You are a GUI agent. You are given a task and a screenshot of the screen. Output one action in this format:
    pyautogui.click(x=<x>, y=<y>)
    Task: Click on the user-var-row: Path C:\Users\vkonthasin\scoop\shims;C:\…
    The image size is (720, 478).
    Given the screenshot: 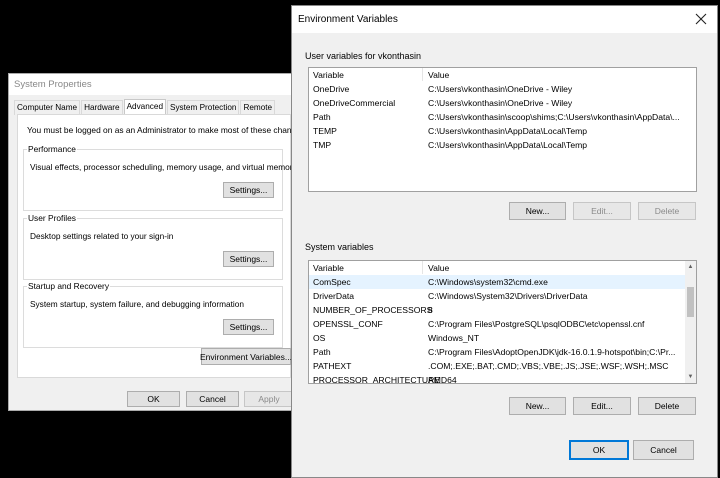 What is the action you would take?
    pyautogui.click(x=502, y=117)
    